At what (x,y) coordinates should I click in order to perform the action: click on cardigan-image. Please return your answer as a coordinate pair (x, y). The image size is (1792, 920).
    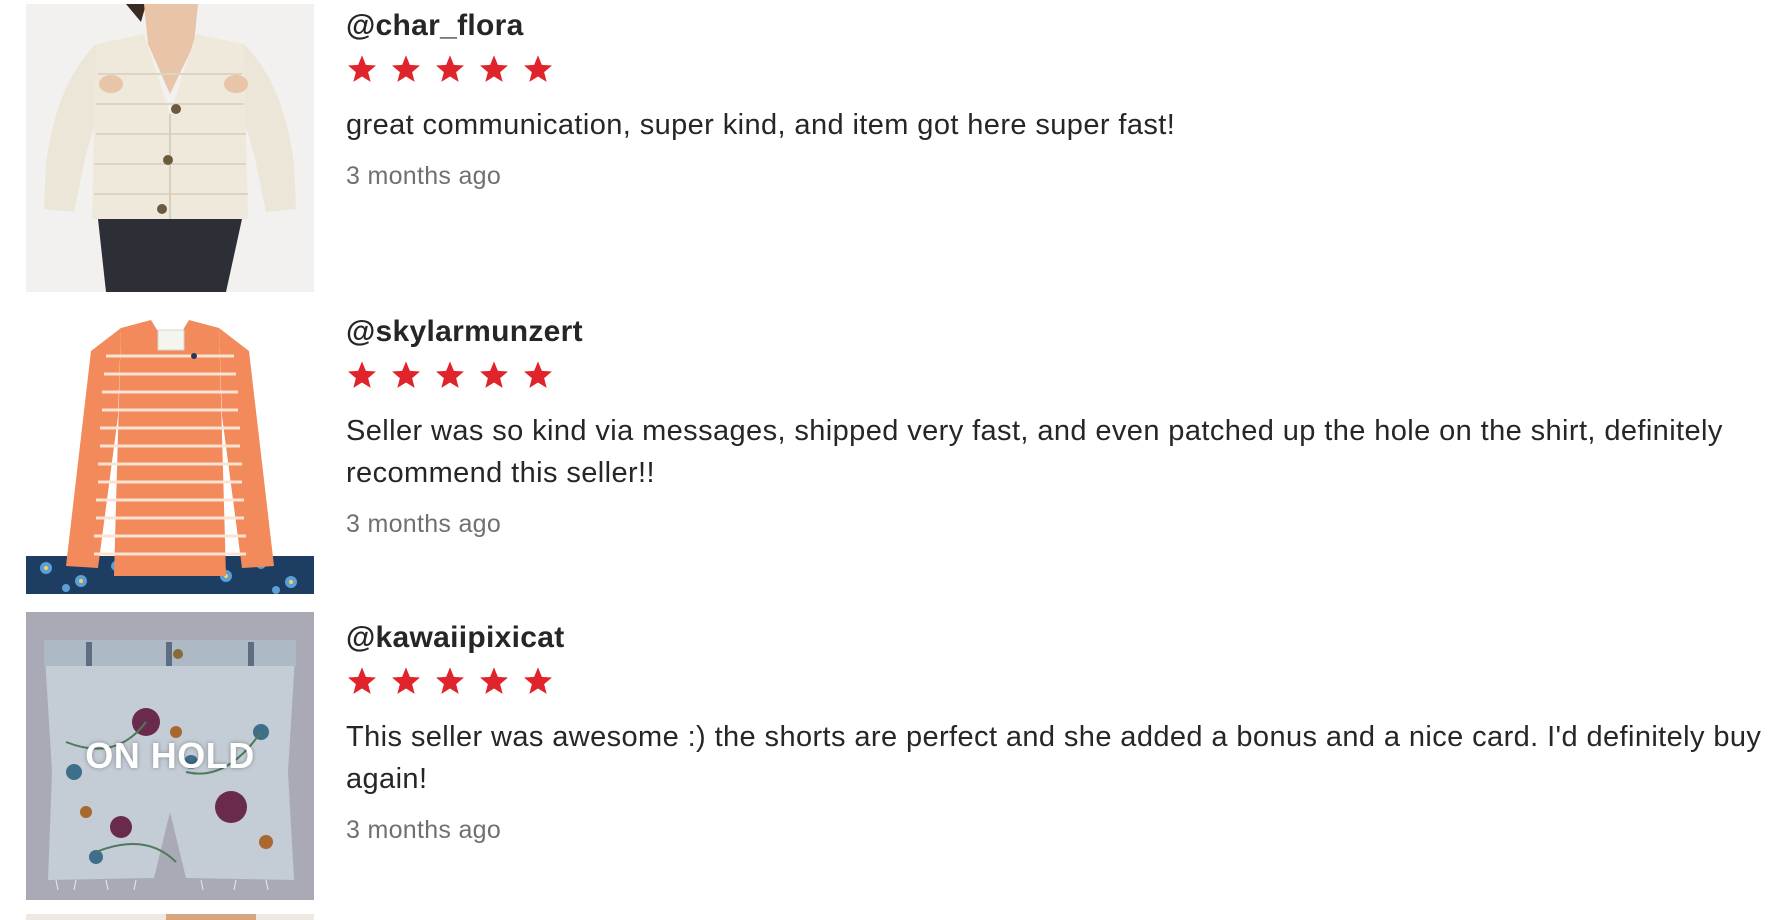
    Looking at the image, I should click on (170, 148).